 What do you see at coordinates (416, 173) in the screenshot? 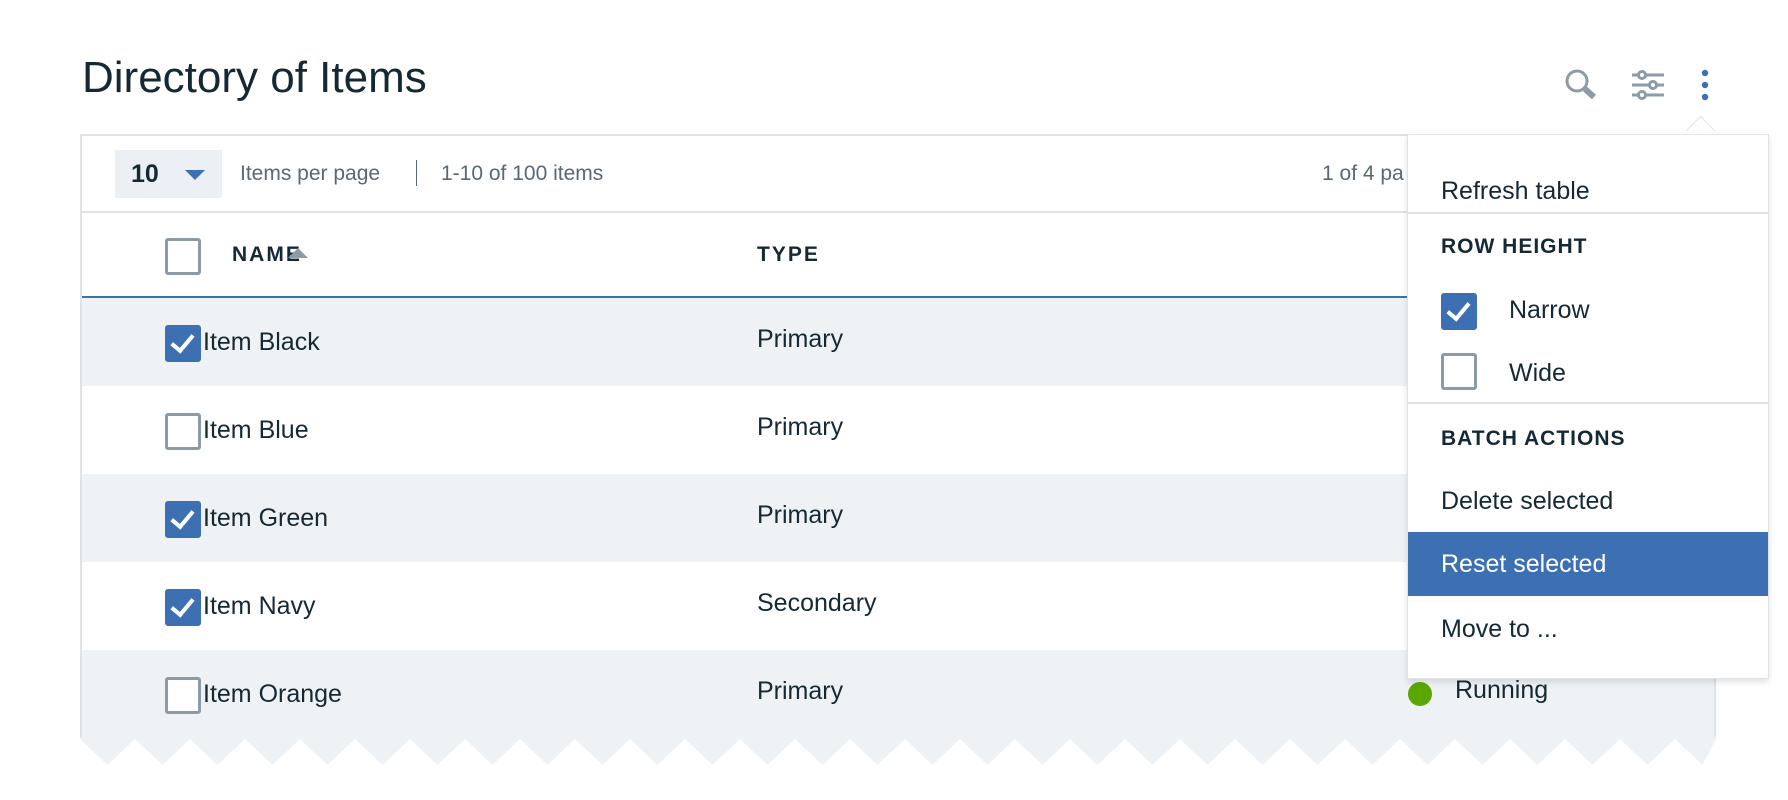
I see `toolbar-divider` at bounding box center [416, 173].